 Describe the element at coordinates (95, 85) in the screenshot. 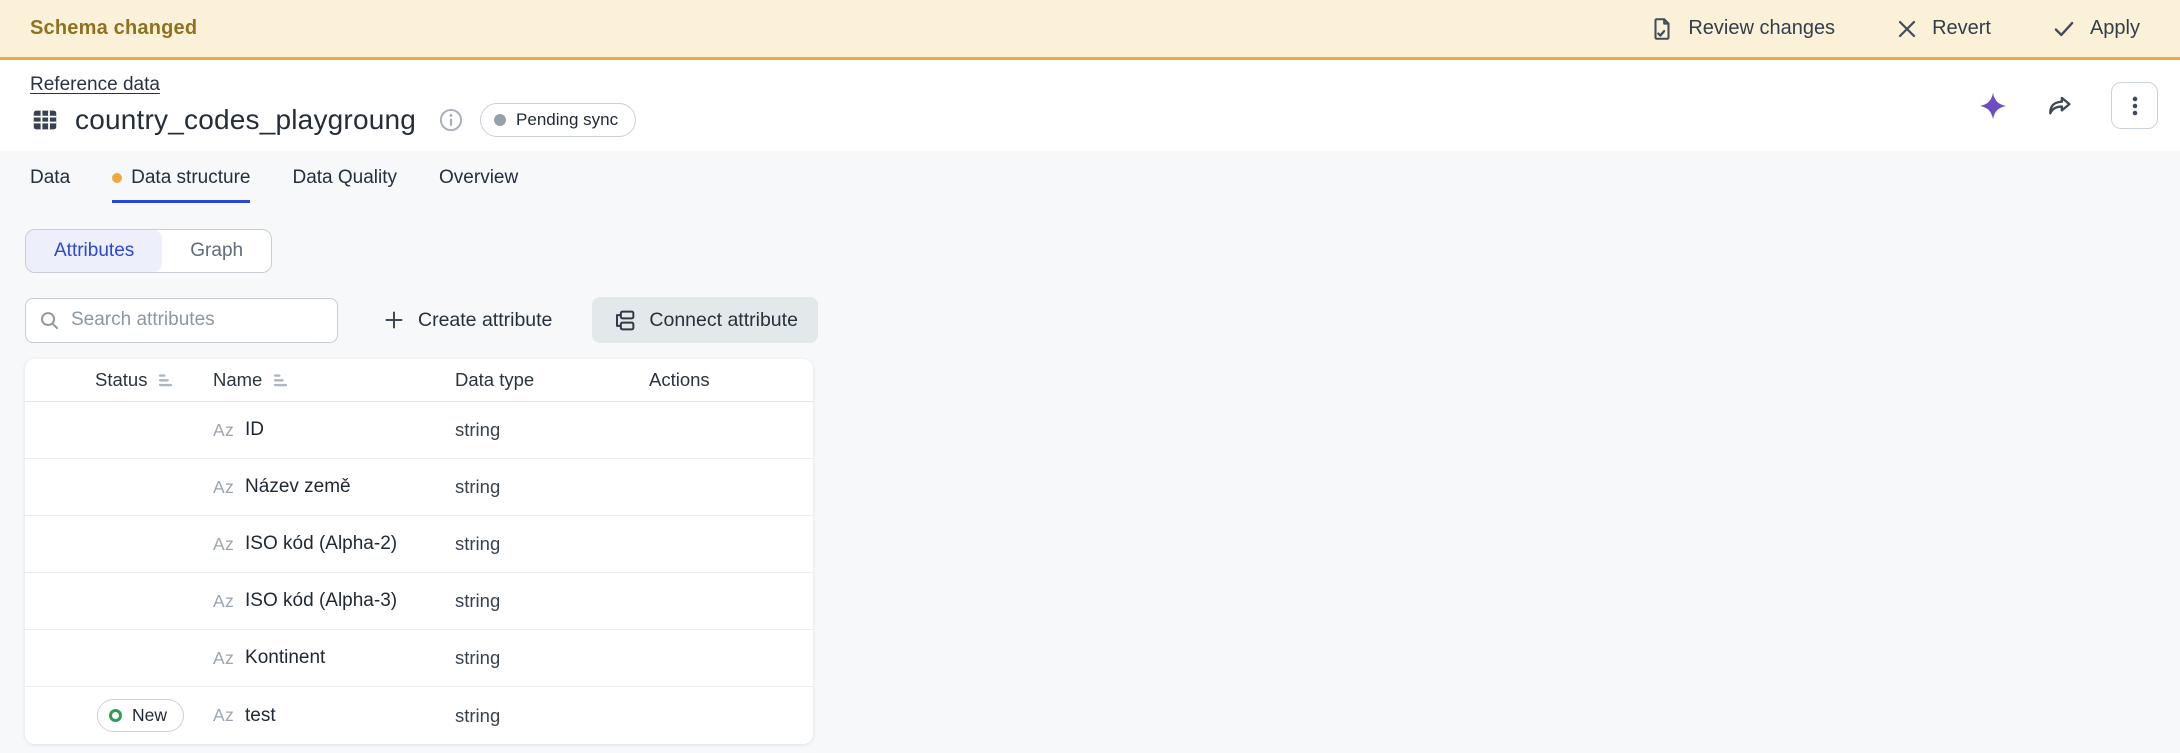

I see `breadcrumb: Reference data` at that location.